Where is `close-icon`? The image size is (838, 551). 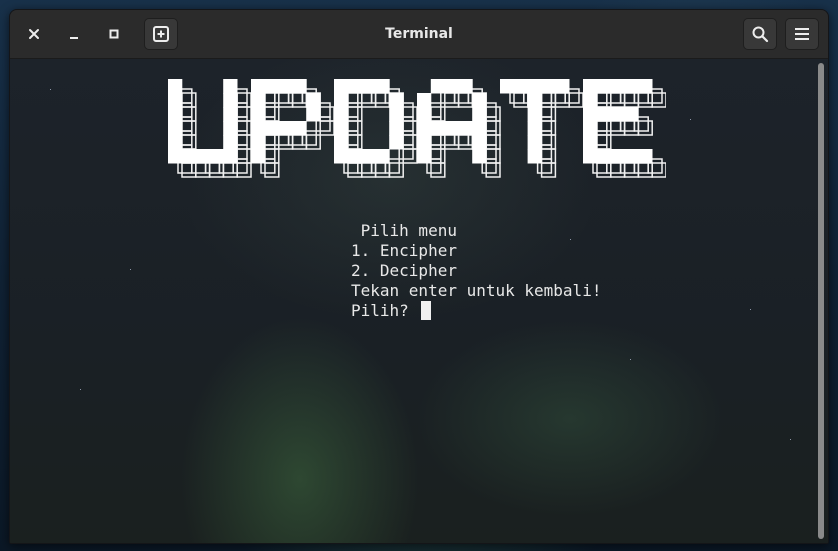 close-icon is located at coordinates (34, 34).